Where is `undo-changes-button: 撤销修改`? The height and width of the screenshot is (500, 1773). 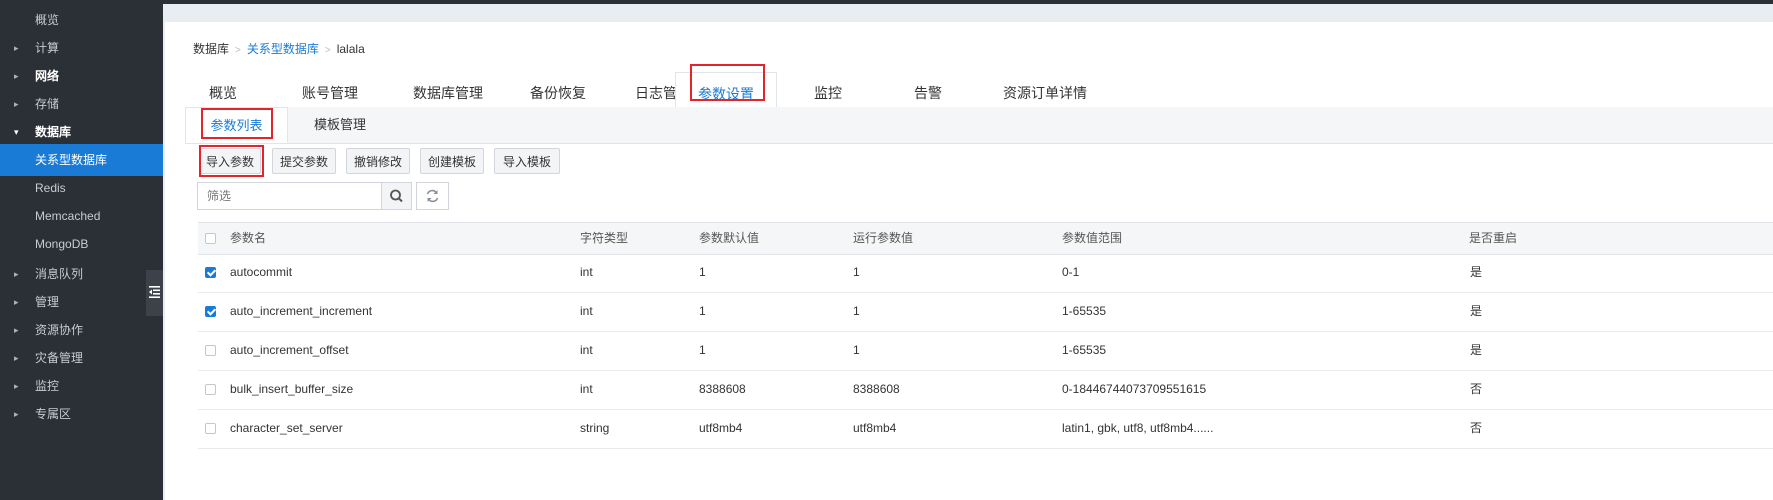 undo-changes-button: 撤销修改 is located at coordinates (378, 161).